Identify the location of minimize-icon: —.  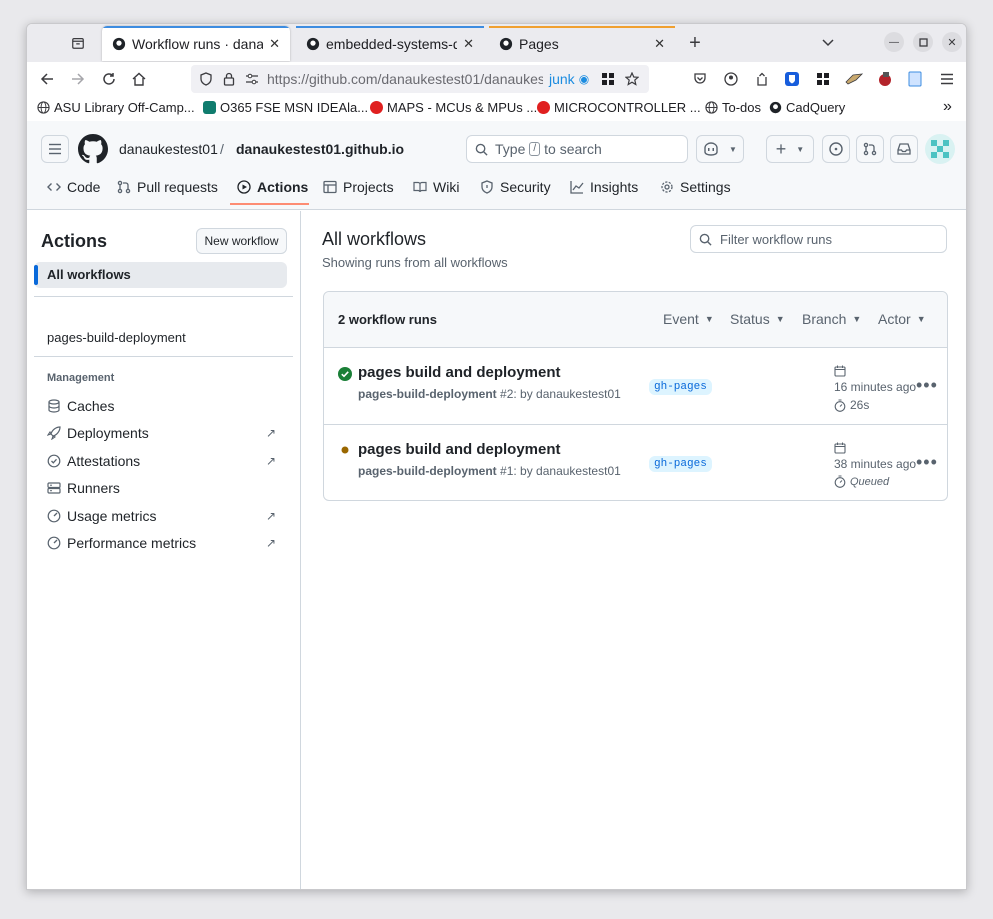
(894, 42).